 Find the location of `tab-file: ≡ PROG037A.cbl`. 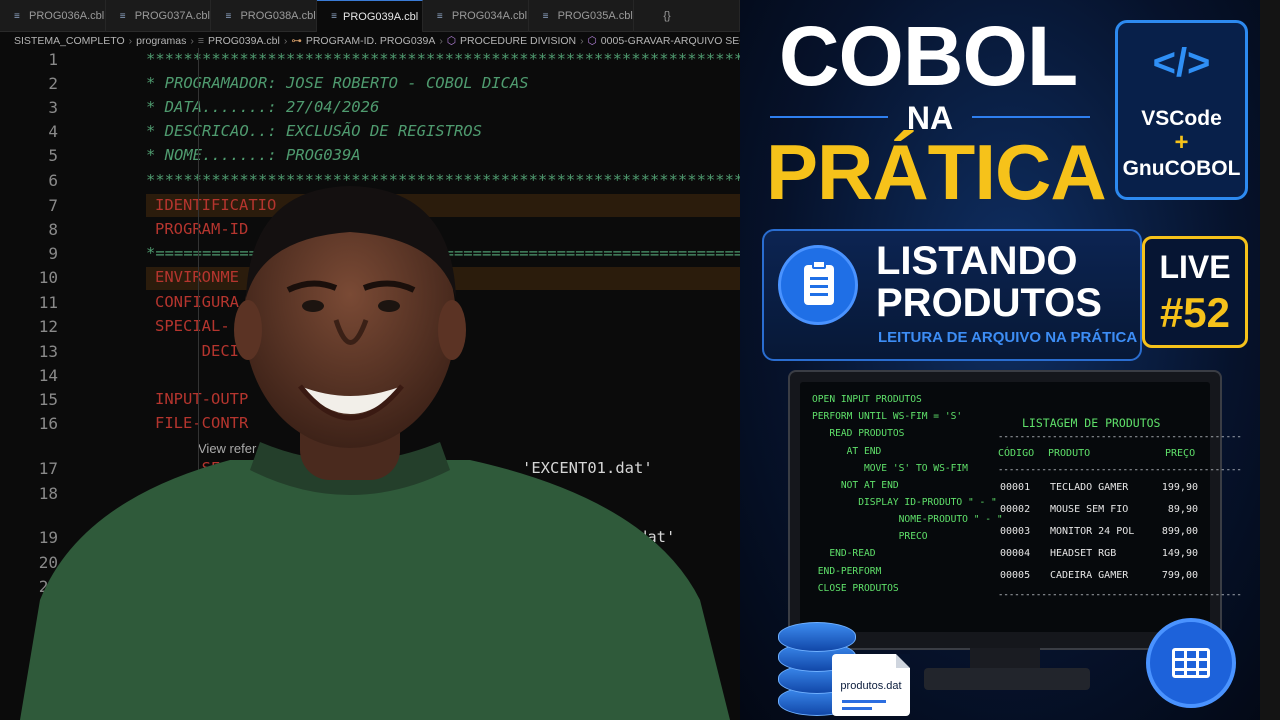

tab-file: ≡ PROG037A.cbl is located at coordinates (159, 16).